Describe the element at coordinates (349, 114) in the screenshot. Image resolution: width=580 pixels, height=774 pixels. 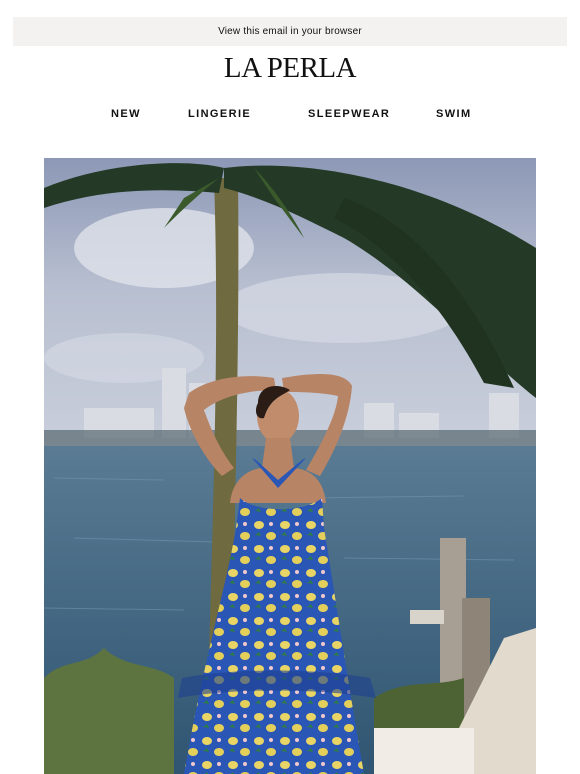
I see `nav-item-sleepwear: SLEEPWEAR` at that location.